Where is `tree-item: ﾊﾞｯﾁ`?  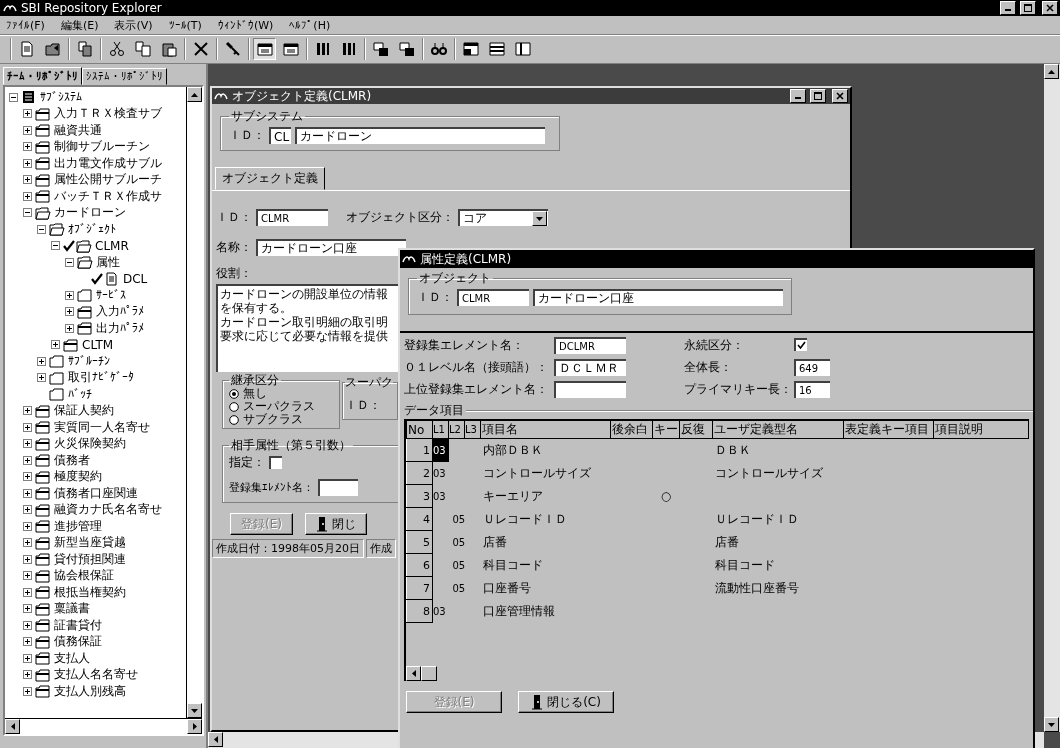 tree-item: ﾊﾞｯﾁ is located at coordinates (80, 394).